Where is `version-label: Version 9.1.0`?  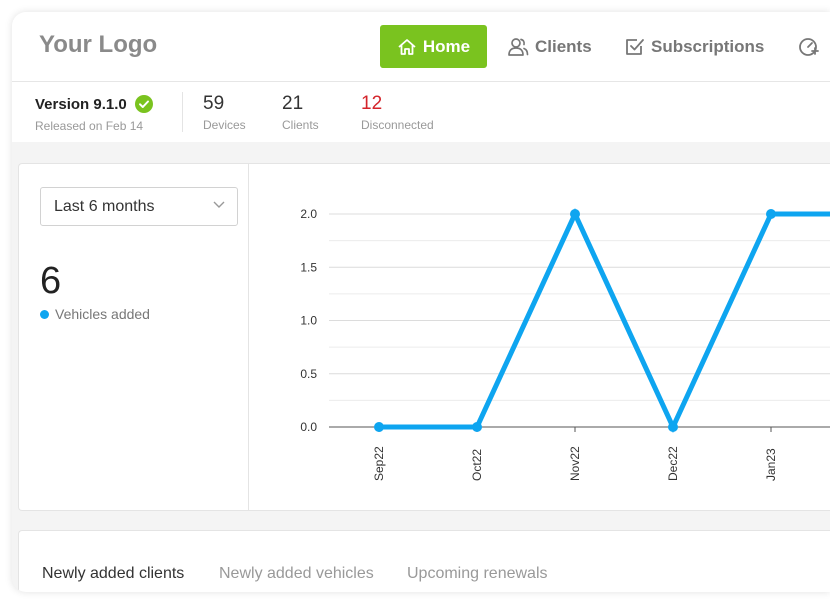
version-label: Version 9.1.0 is located at coordinates (81, 104).